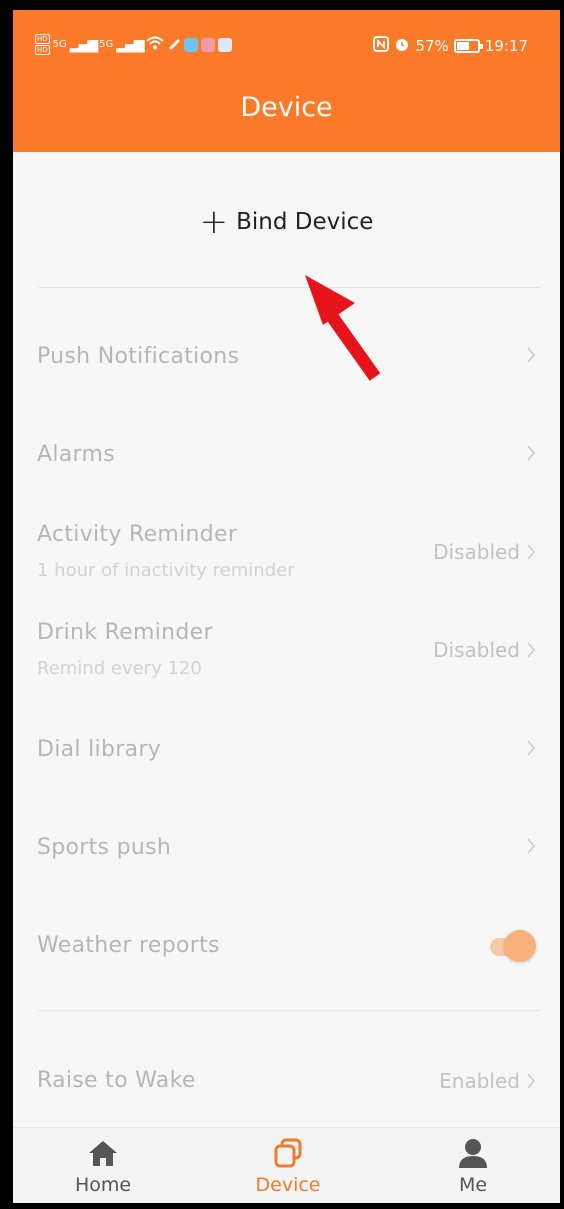 This screenshot has height=1209, width=564. I want to click on sports-push-row: Sports push, so click(286, 855).